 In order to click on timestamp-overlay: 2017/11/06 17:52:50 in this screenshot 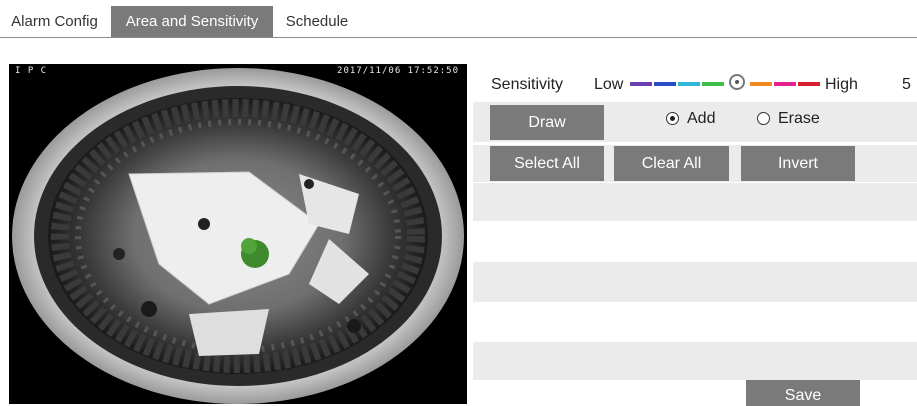, I will do `click(398, 71)`.